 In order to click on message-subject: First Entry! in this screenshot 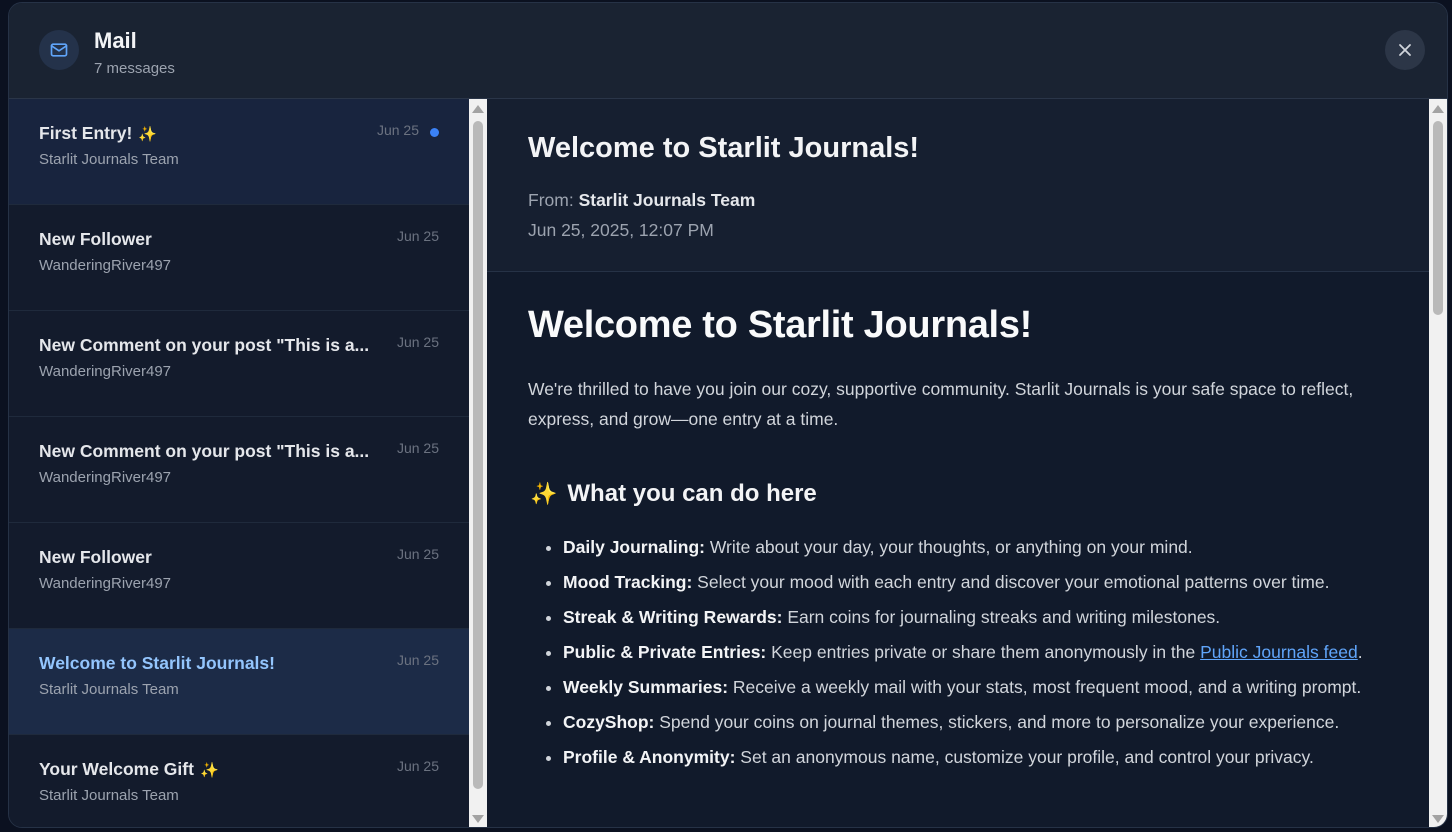, I will do `click(86, 133)`.